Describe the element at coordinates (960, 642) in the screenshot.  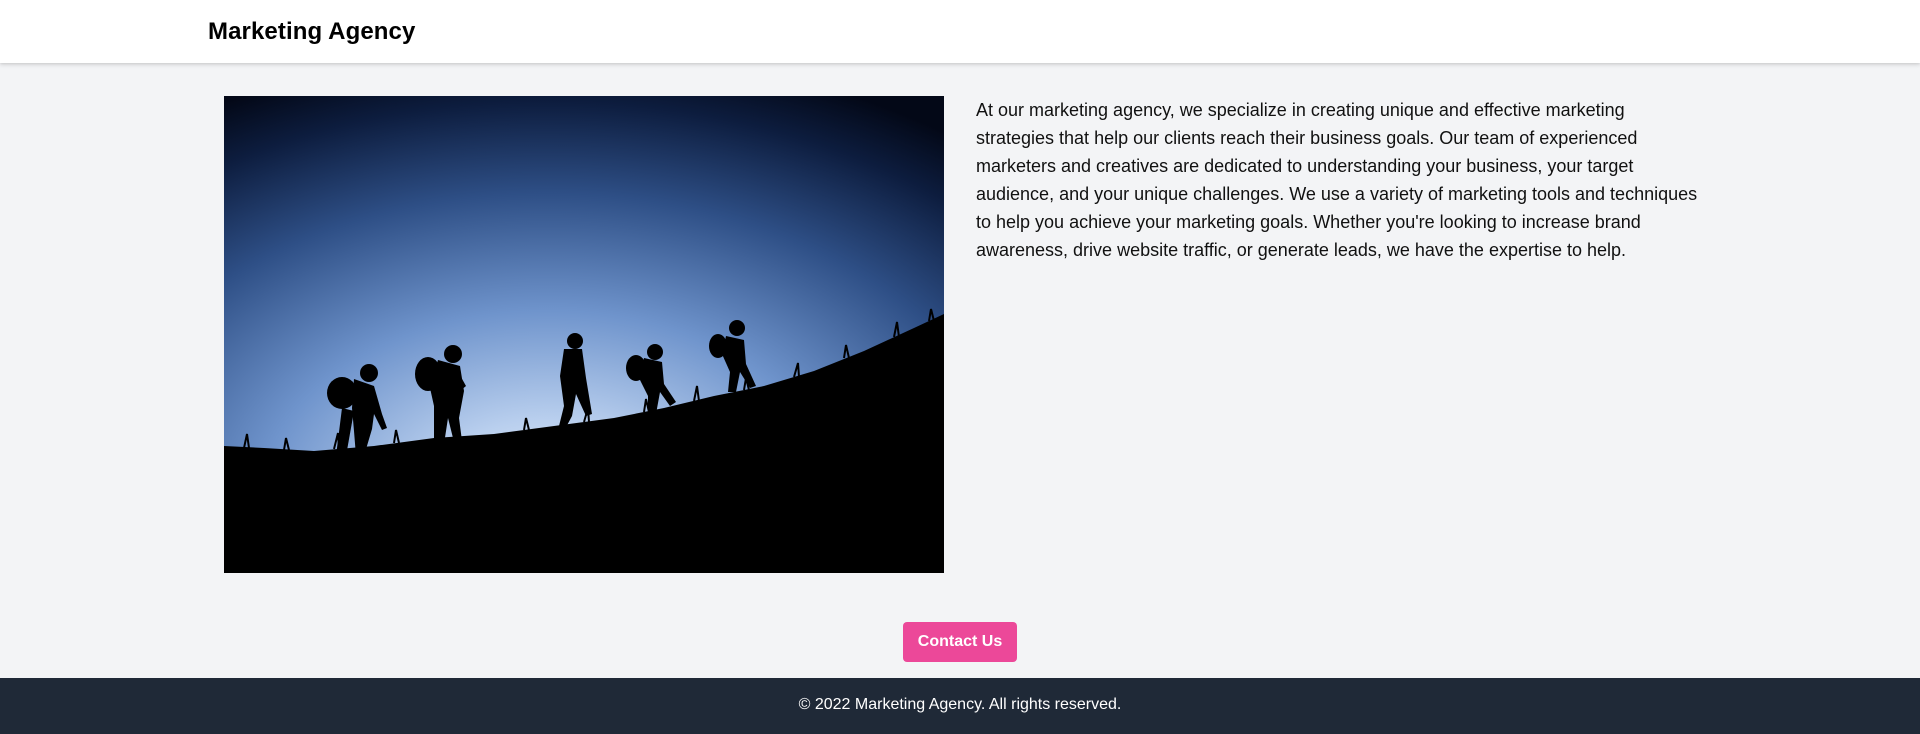
I see `contact-us-button: Contact Us` at that location.